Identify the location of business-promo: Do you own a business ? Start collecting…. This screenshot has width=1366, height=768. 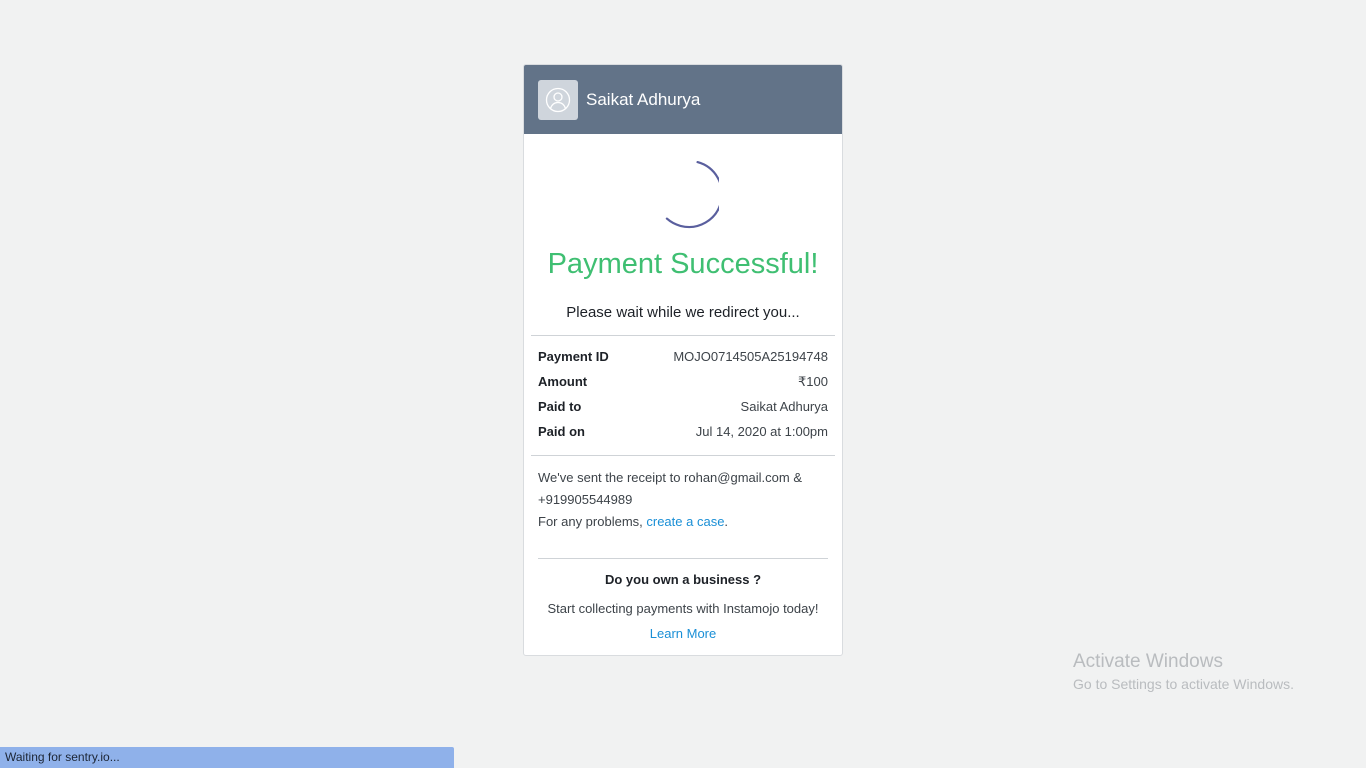
(683, 601).